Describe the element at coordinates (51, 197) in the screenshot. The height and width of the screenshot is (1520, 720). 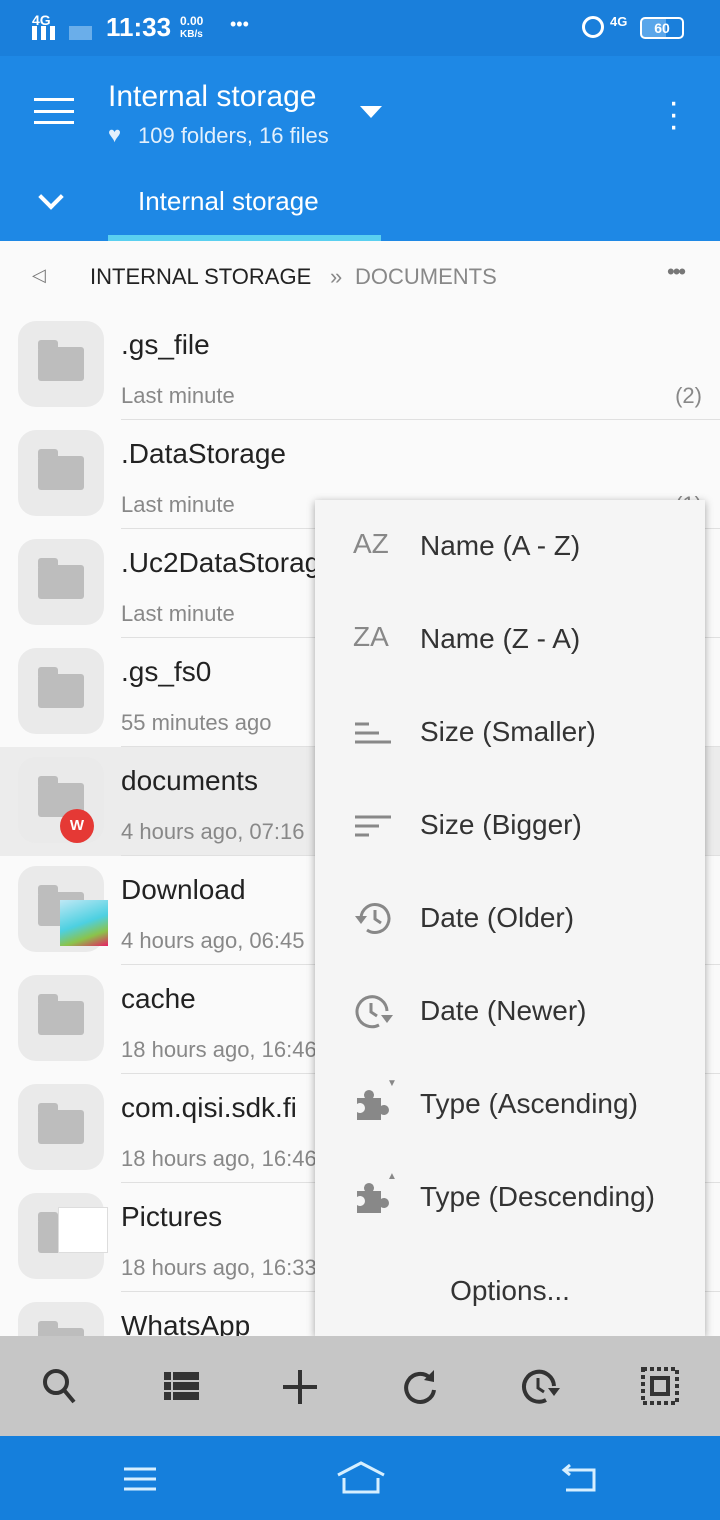
I see `chevron-down-icon` at that location.